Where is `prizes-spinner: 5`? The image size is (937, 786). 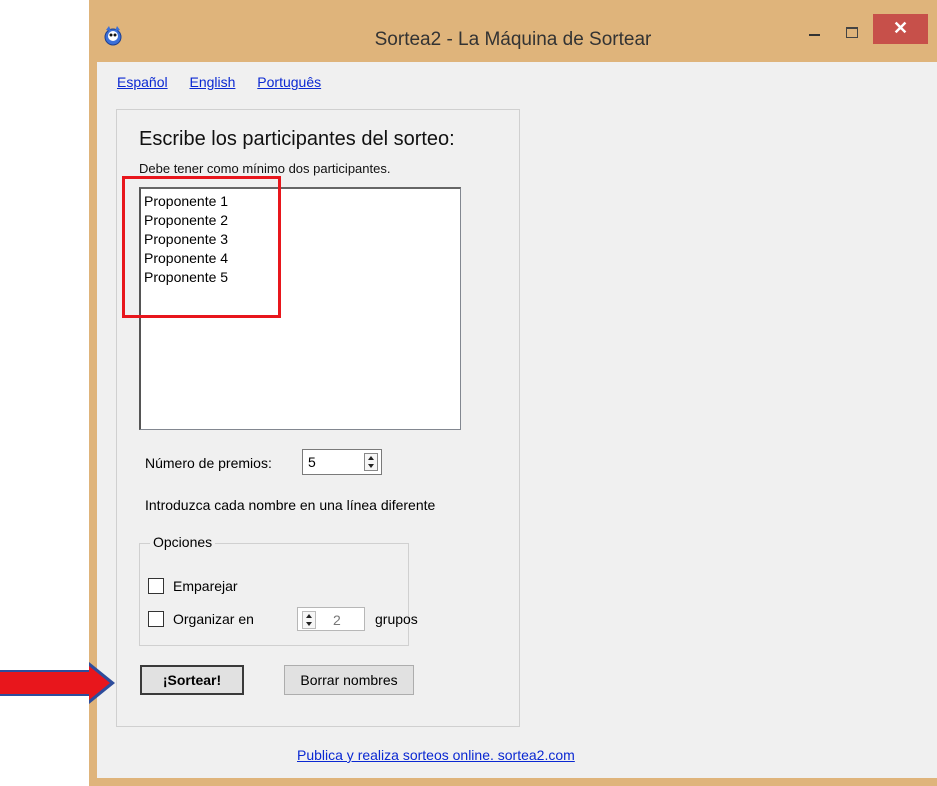 prizes-spinner: 5 is located at coordinates (342, 462).